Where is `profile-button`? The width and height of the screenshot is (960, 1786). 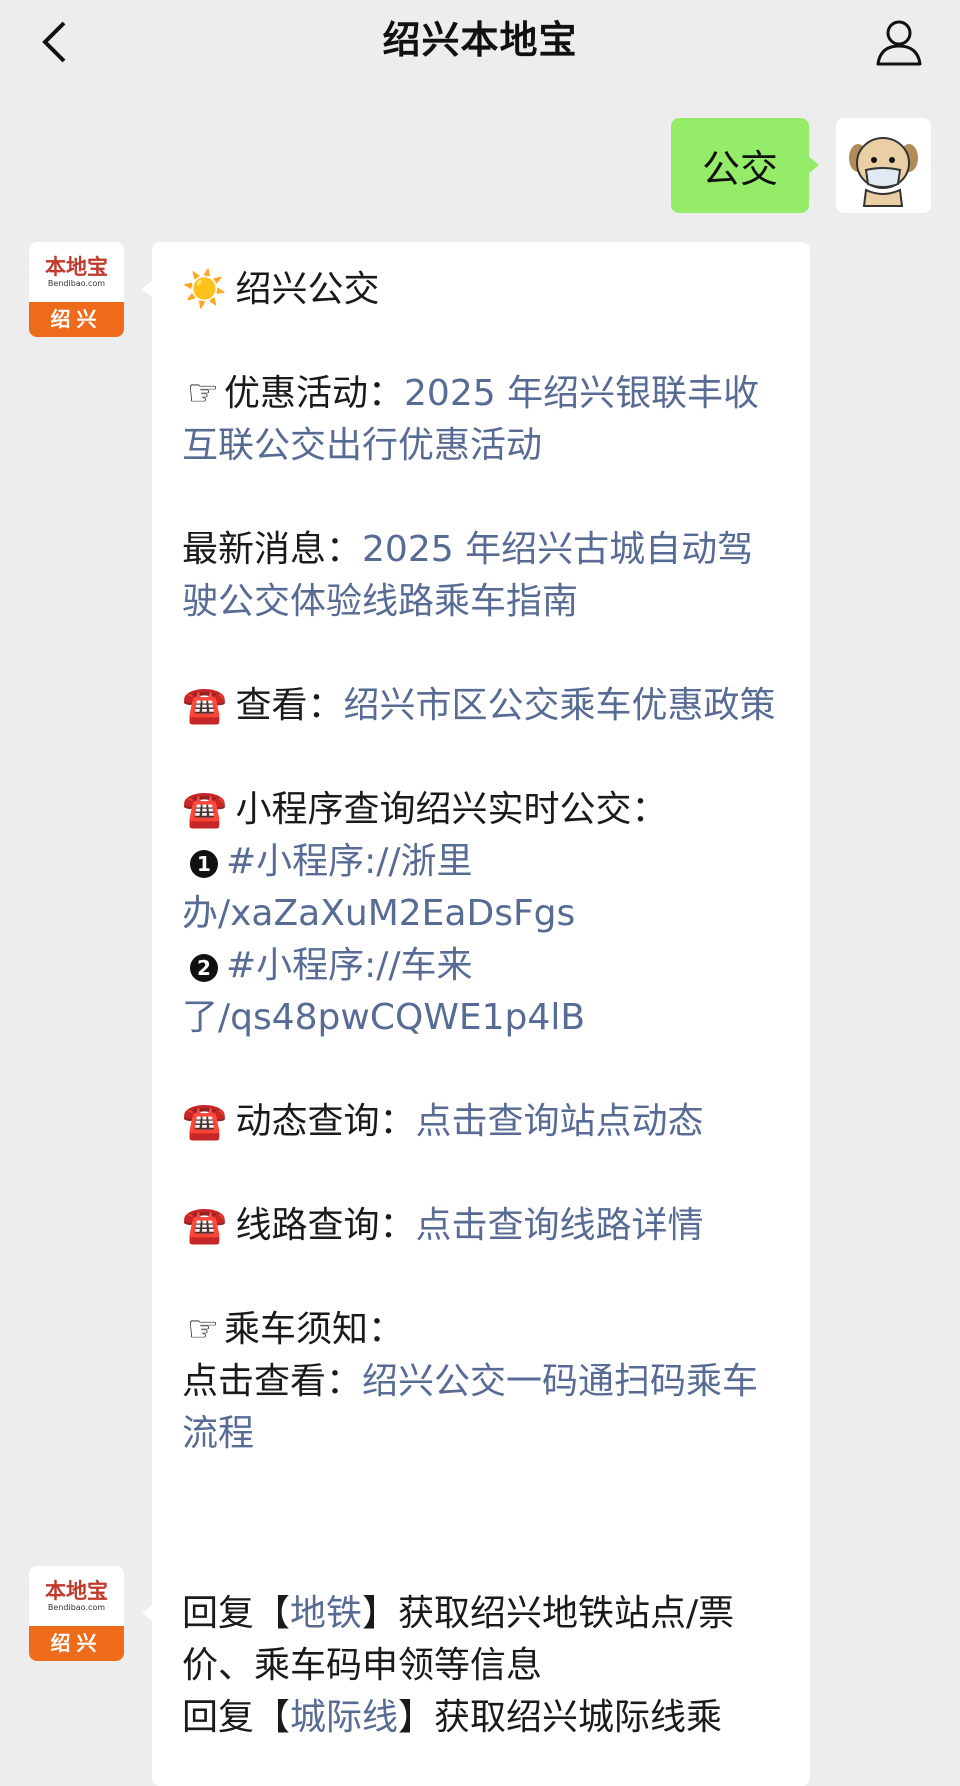
profile-button is located at coordinates (899, 42).